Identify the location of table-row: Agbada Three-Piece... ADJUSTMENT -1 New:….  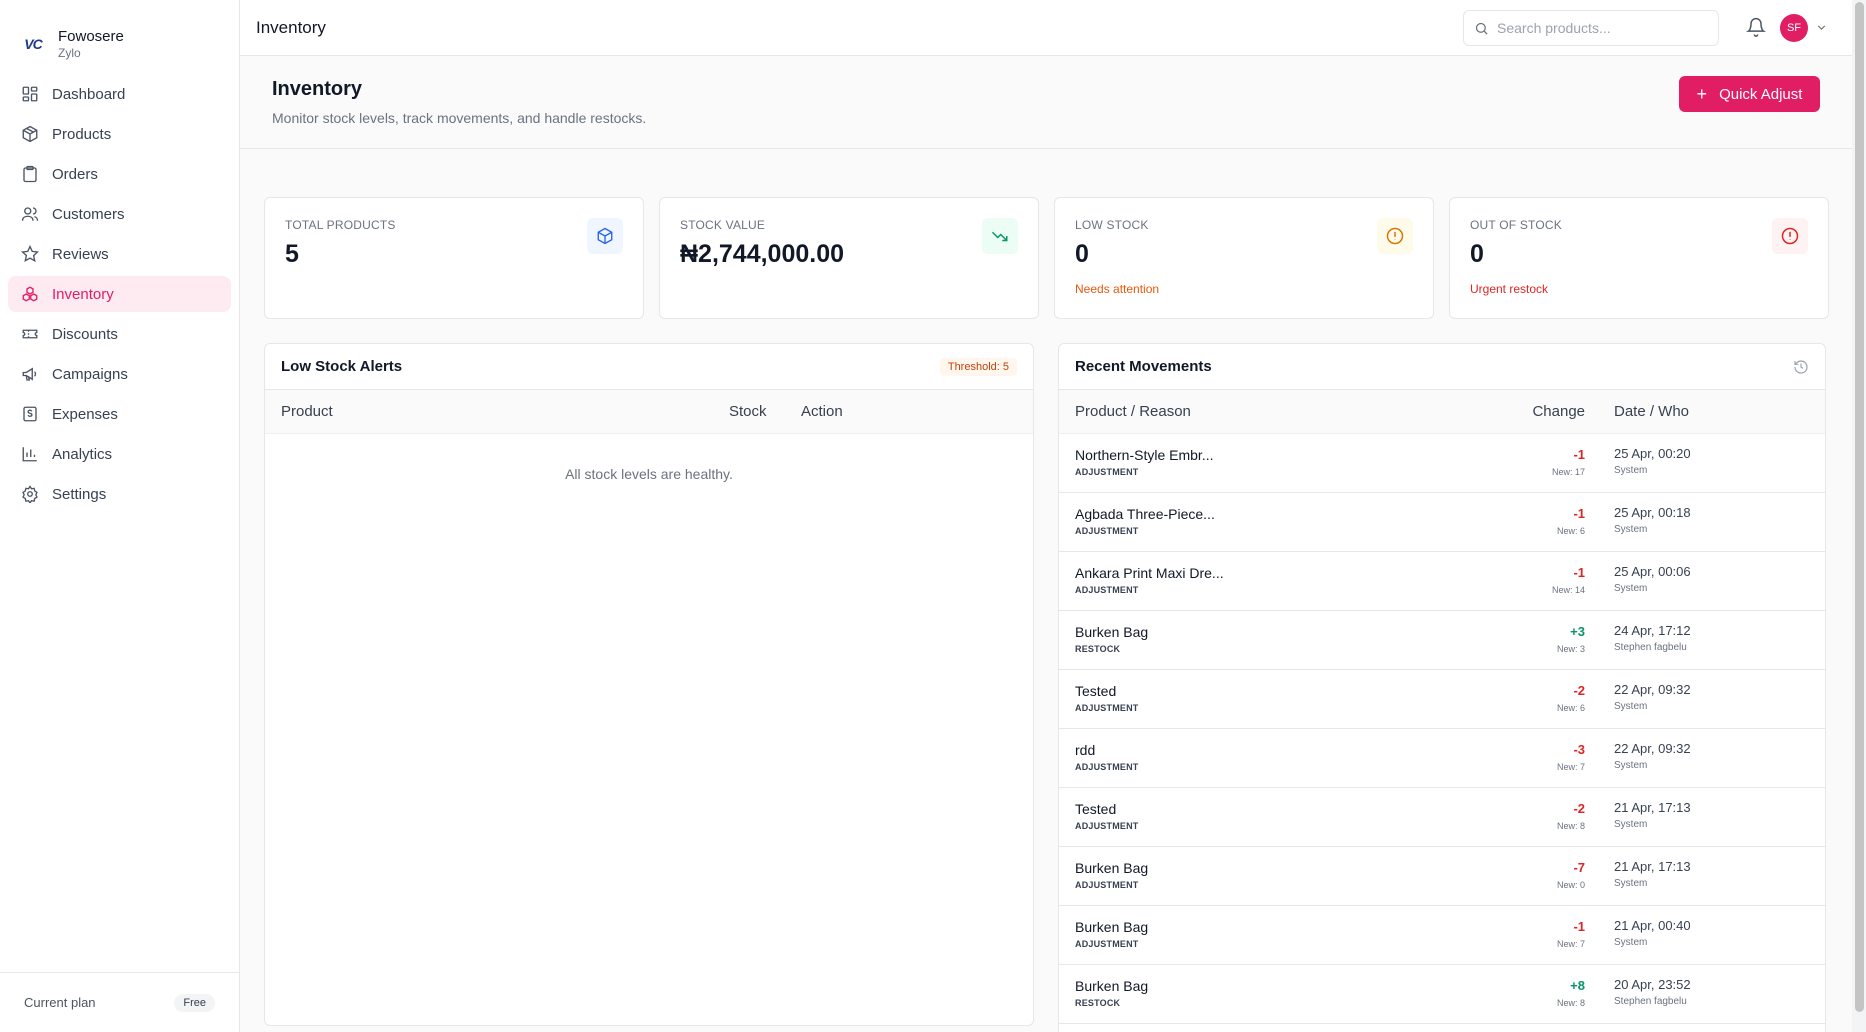
(1442, 522).